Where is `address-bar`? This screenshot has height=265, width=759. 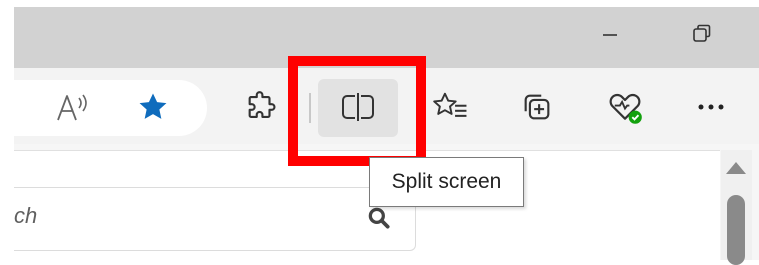
address-bar is located at coordinates (110, 108).